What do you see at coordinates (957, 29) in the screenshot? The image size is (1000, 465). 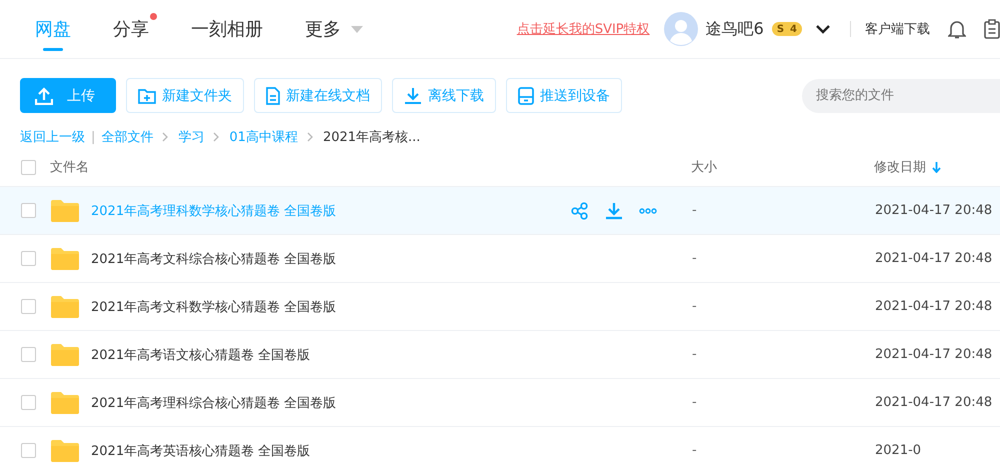 I see `bell-icon` at bounding box center [957, 29].